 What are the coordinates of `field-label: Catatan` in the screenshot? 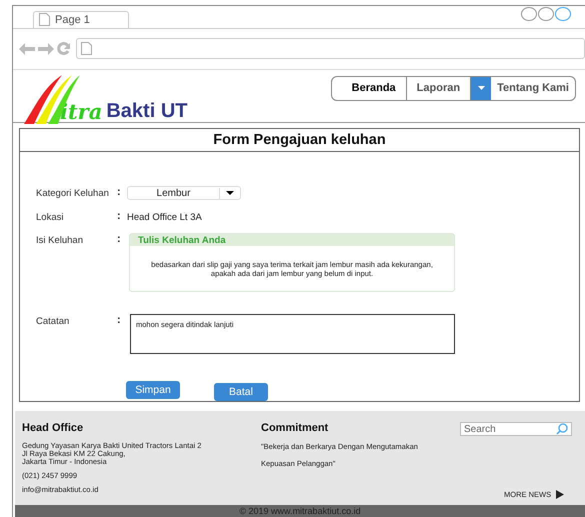 It's located at (52, 321).